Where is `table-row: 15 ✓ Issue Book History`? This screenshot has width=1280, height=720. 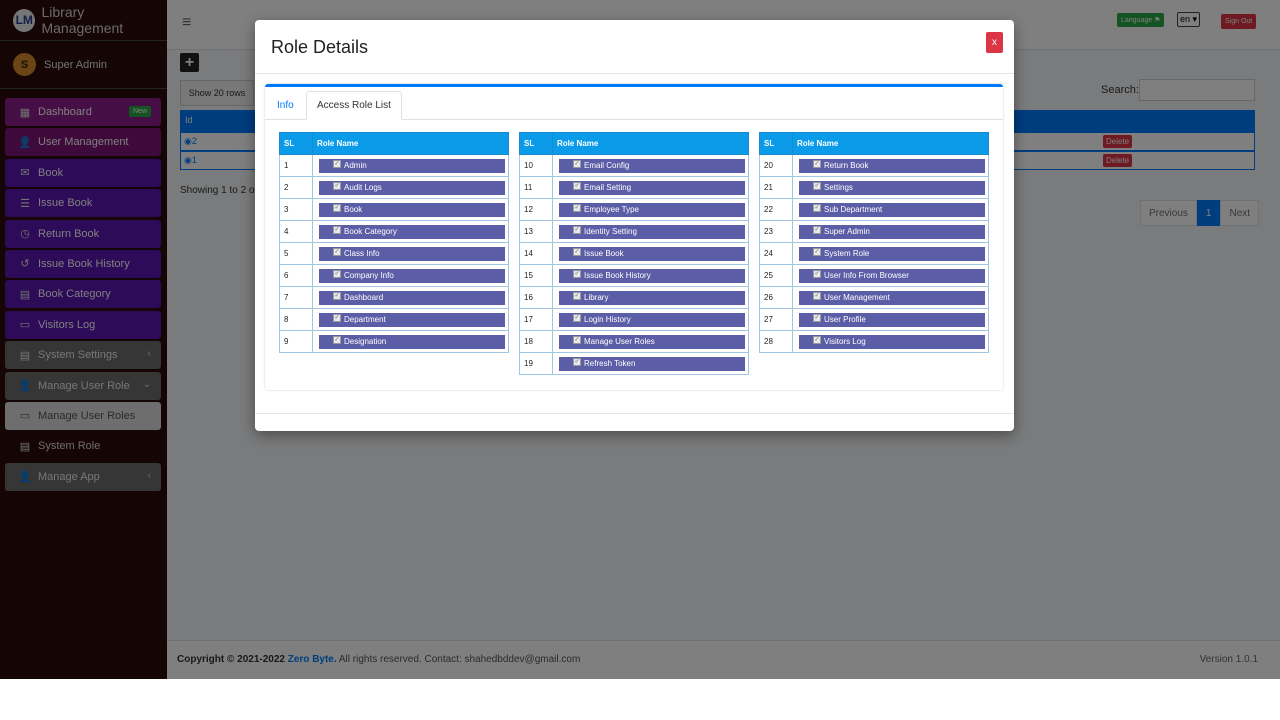
table-row: 15 ✓ Issue Book History is located at coordinates (634, 275).